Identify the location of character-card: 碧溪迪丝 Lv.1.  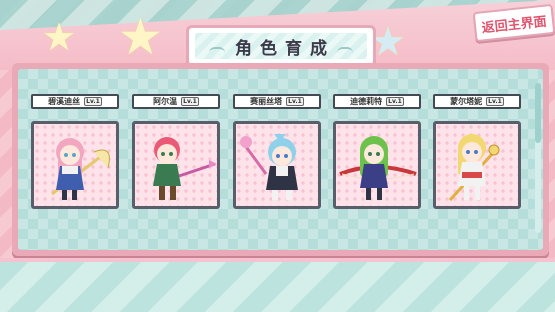
(75, 153).